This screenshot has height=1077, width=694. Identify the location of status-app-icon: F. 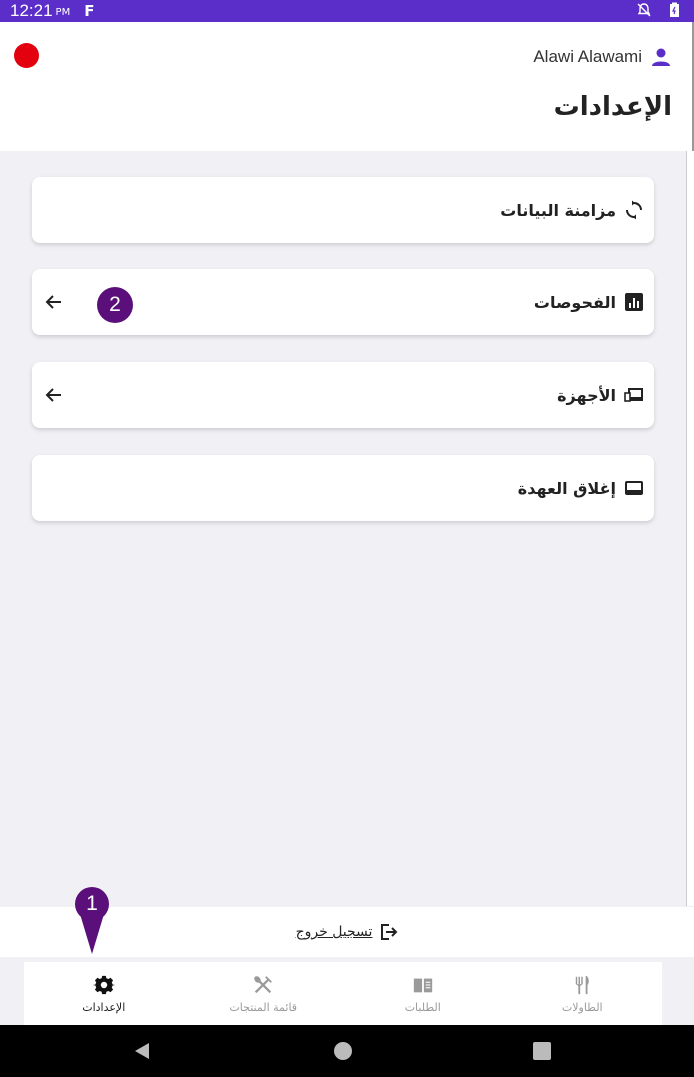
(89, 11).